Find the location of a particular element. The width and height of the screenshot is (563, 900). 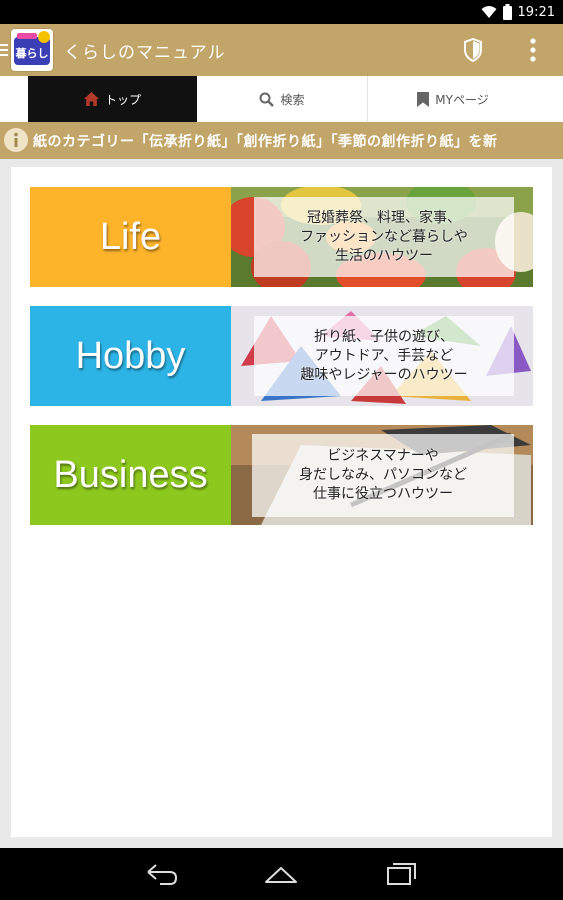

category-title-life: Life is located at coordinates (130, 236).